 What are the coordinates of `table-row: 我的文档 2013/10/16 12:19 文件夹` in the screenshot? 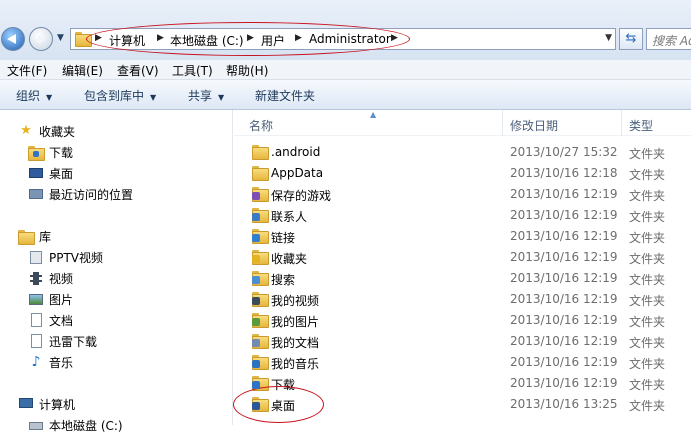 It's located at (462, 341).